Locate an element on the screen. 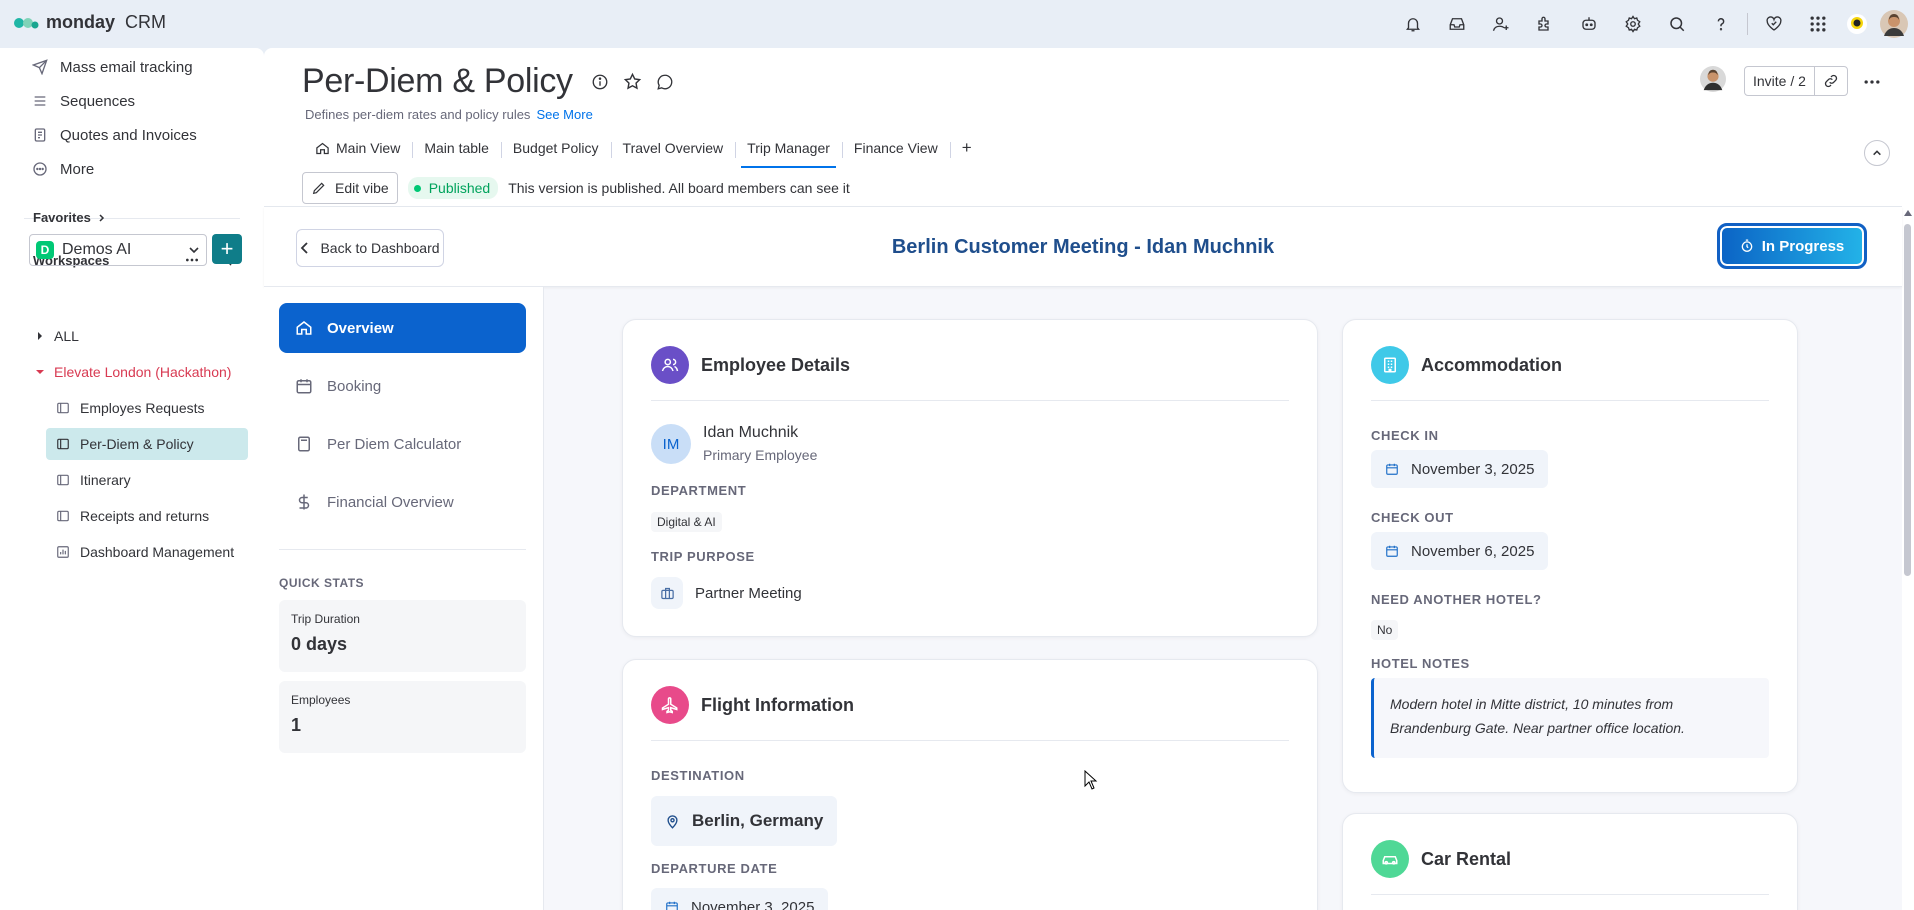  tab-main-view: Main View is located at coordinates (360, 154).